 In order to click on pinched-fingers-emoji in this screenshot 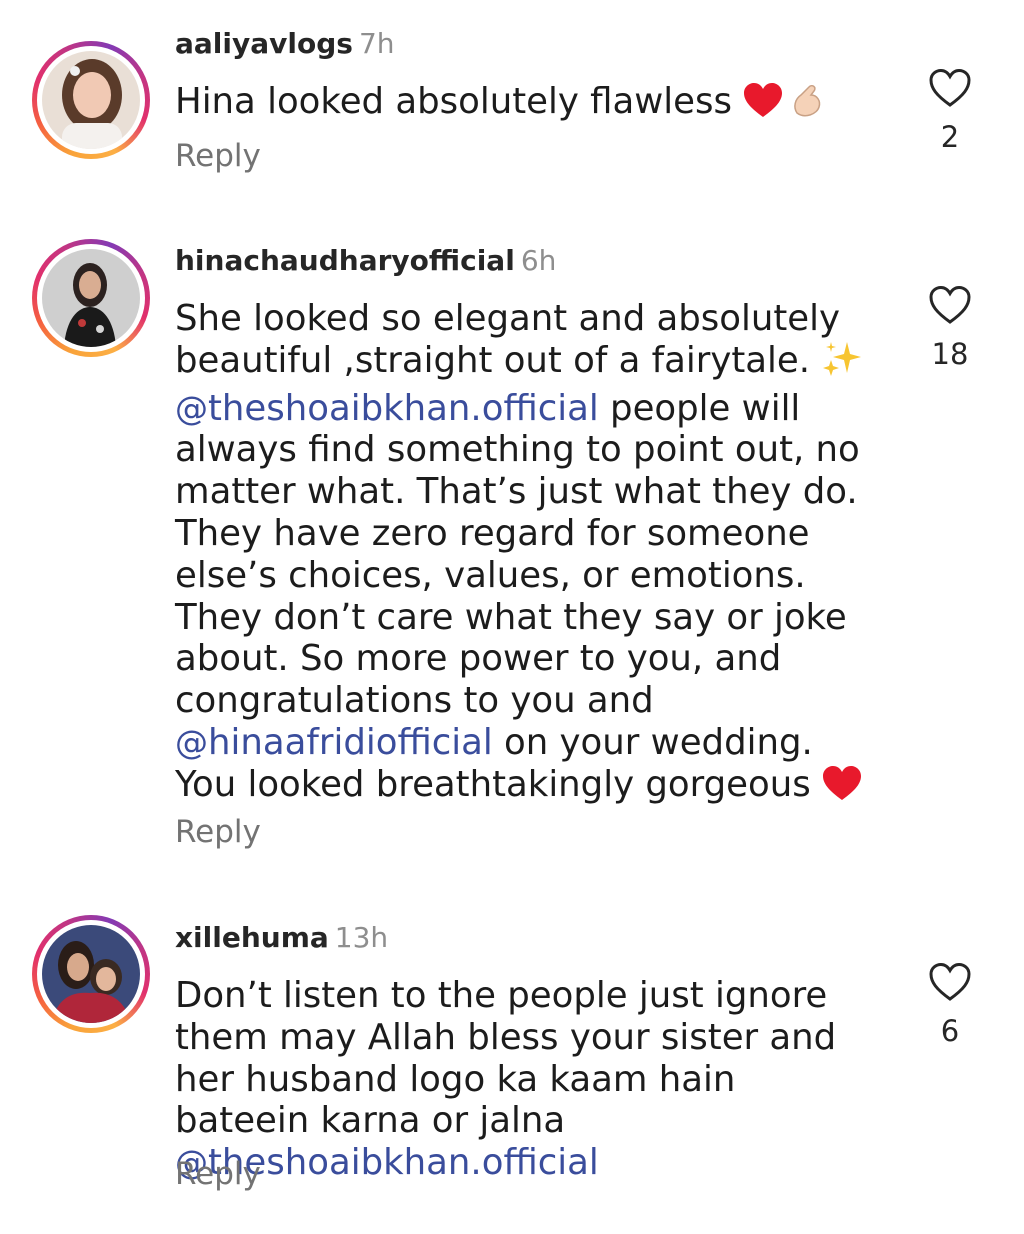, I will do `click(807, 106)`.